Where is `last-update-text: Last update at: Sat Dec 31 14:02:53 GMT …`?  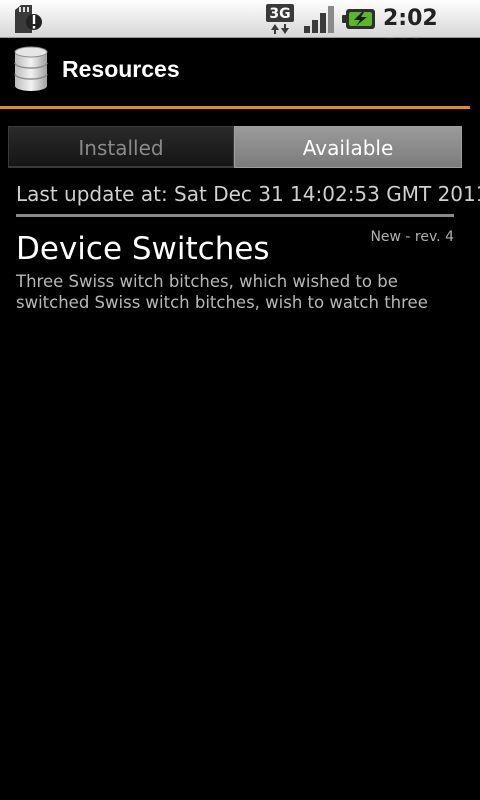 last-update-text: Last update at: Sat Dec 31 14:02:53 GMT … is located at coordinates (248, 194).